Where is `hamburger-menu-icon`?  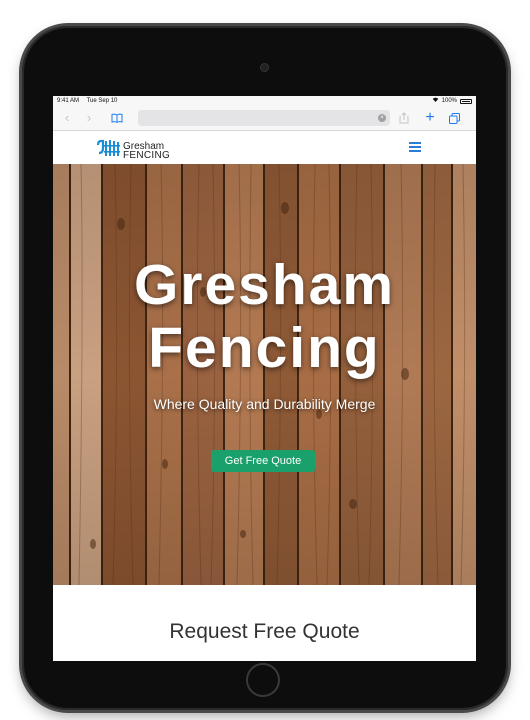
hamburger-menu-icon is located at coordinates (415, 147).